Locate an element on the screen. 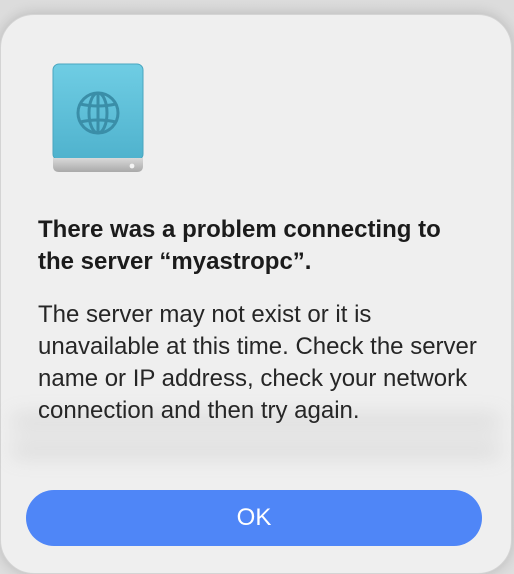 This screenshot has height=574, width=514. network-server-icon is located at coordinates (98, 117).